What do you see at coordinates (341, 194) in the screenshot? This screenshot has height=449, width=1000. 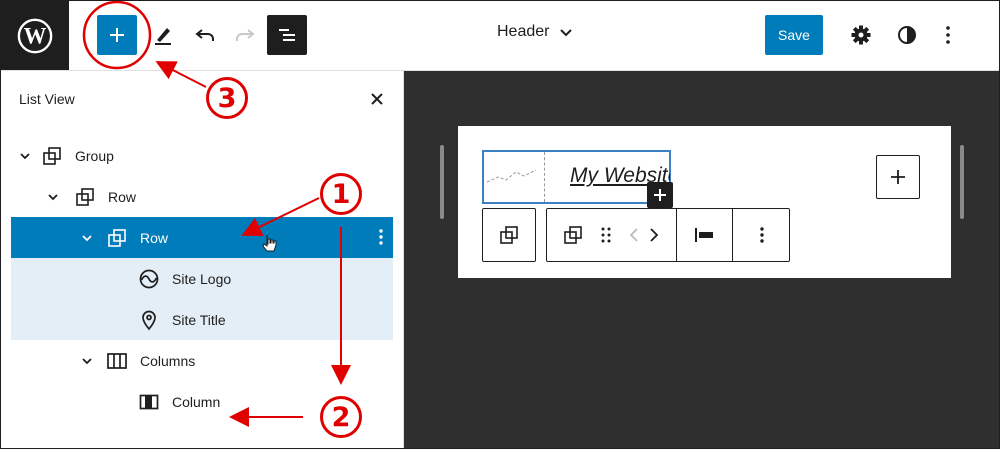 I see `annotation-marker-1: 1` at bounding box center [341, 194].